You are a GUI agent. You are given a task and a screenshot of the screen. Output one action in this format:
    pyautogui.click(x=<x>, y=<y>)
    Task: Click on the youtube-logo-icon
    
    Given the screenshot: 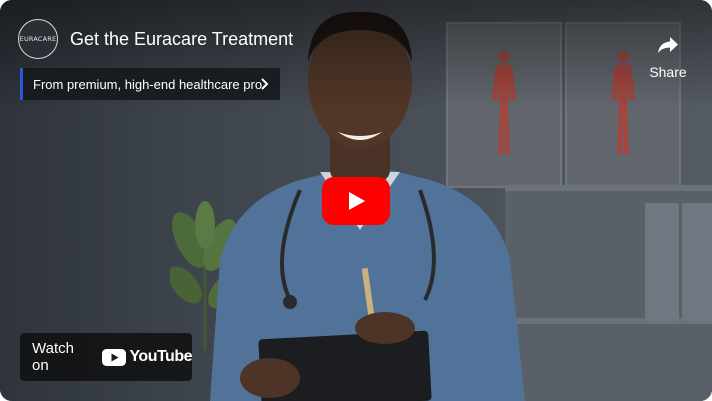 What is the action you would take?
    pyautogui.click(x=114, y=357)
    